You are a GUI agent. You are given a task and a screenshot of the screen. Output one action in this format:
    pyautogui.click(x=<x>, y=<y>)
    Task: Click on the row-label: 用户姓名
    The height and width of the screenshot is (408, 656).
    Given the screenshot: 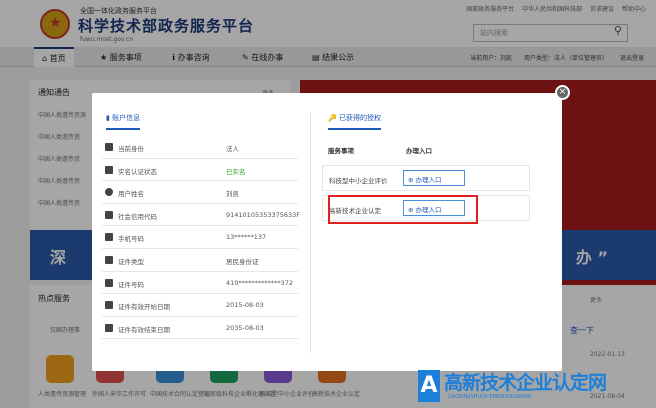 What is the action you would take?
    pyautogui.click(x=131, y=194)
    